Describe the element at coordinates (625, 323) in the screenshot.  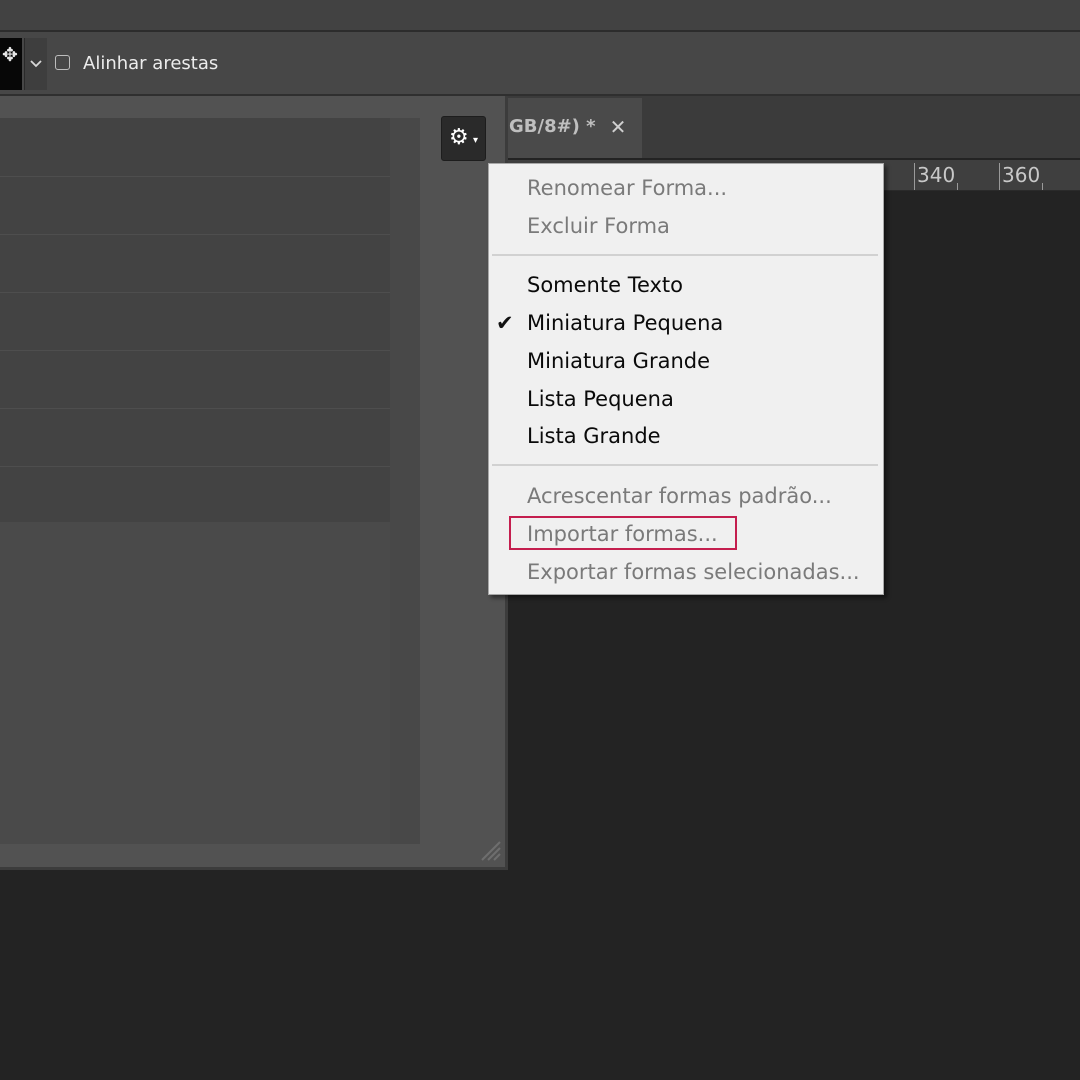
I see `menu-item-small-thumbnail: Miniatura Pequena` at that location.